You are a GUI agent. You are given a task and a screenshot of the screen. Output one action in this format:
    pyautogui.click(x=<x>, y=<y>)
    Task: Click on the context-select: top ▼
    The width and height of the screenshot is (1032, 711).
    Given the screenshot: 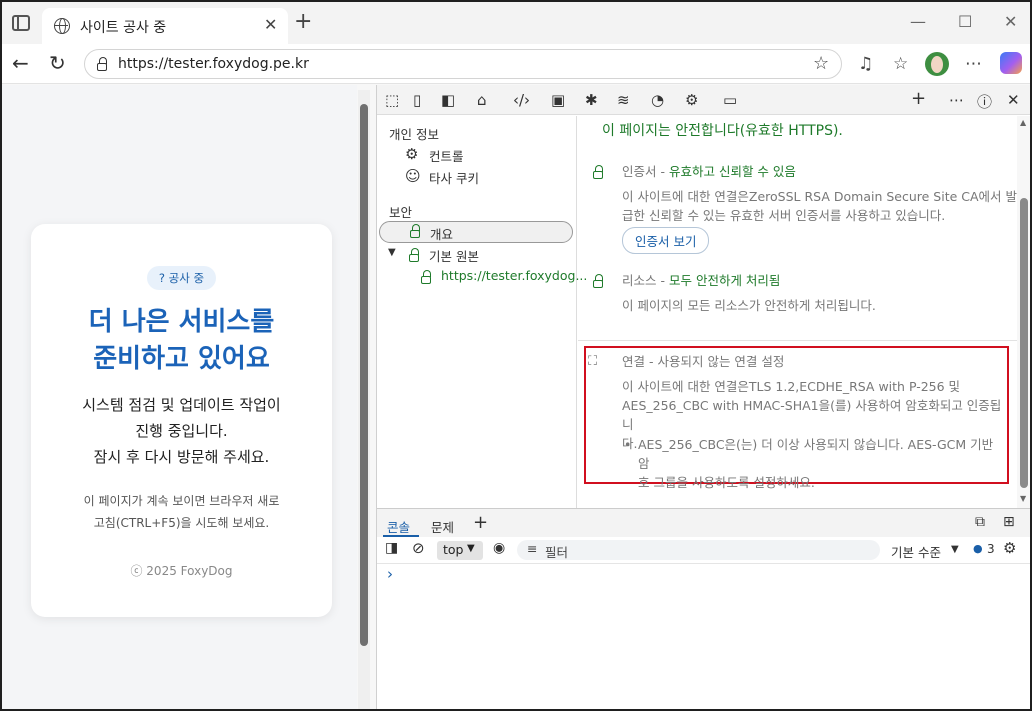 What is the action you would take?
    pyautogui.click(x=460, y=550)
    